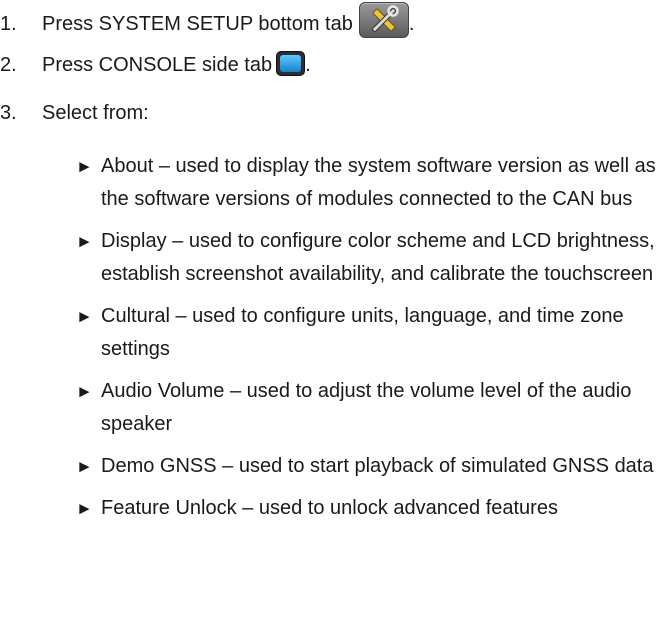 This screenshot has width=668, height=619. Describe the element at coordinates (163, 391) in the screenshot. I see `option-name: Audio Volume` at that location.